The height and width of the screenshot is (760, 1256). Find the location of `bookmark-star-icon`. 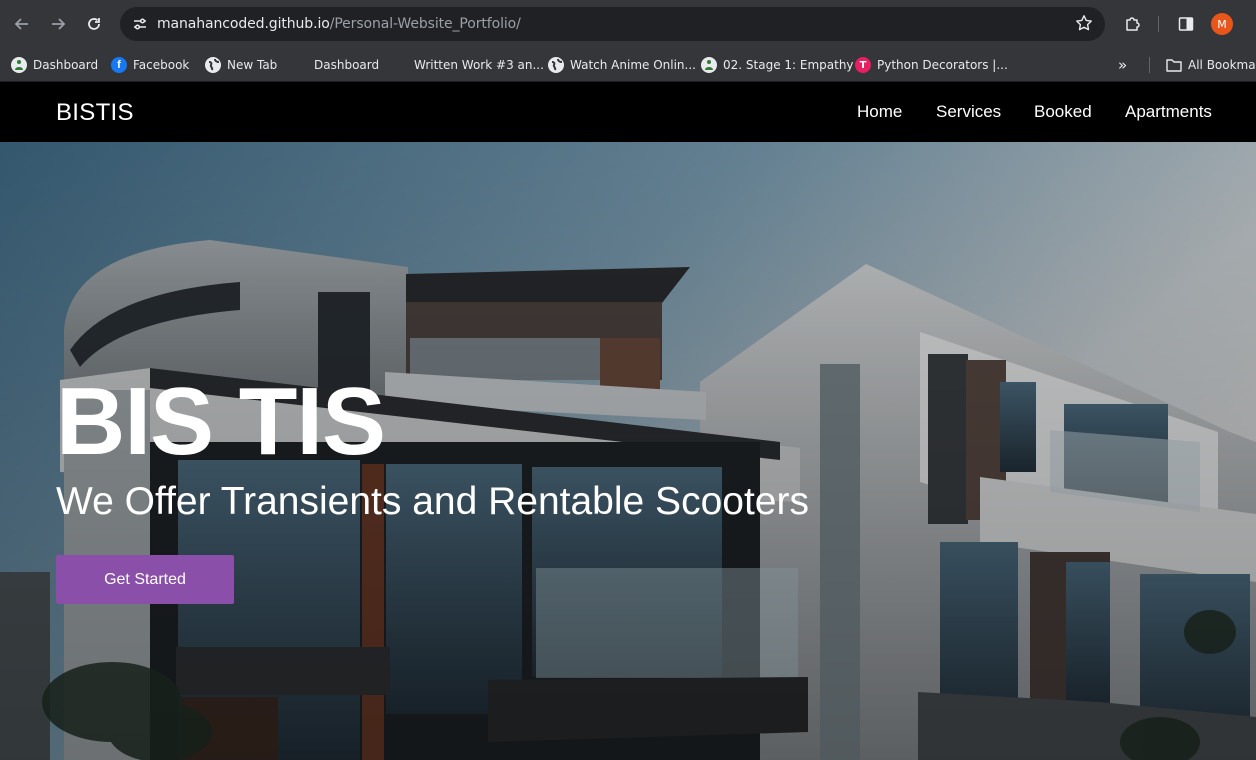

bookmark-star-icon is located at coordinates (1084, 25).